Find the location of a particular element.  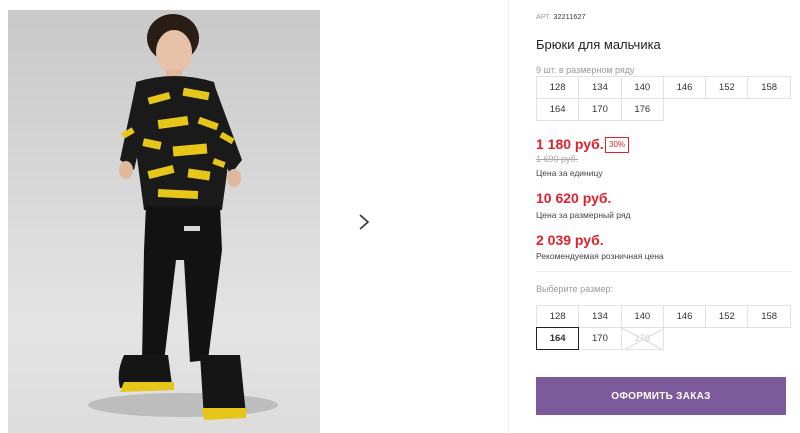

panel-divider is located at coordinates (508, 216).